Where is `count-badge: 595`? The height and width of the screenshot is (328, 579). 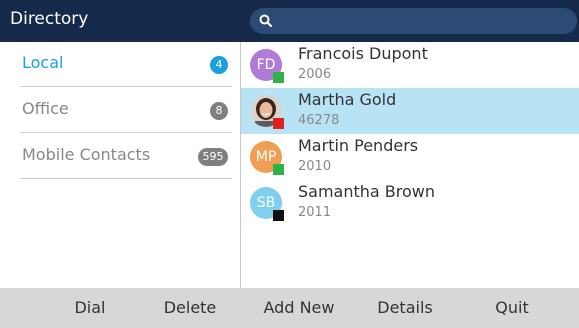
count-badge: 595 is located at coordinates (213, 157).